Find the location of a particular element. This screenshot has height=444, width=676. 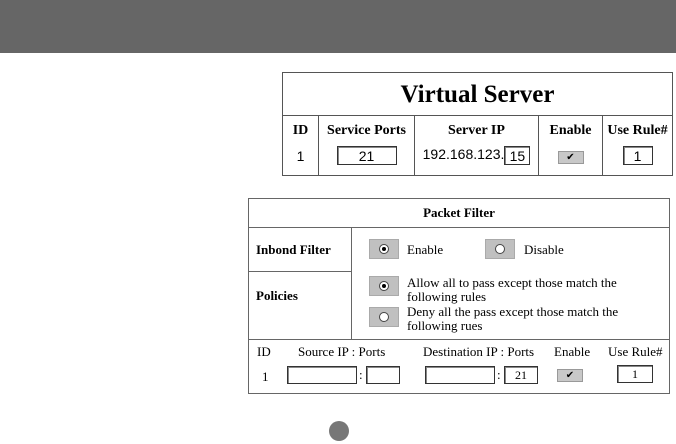

inbond-disable-label: Disable is located at coordinates (544, 249).